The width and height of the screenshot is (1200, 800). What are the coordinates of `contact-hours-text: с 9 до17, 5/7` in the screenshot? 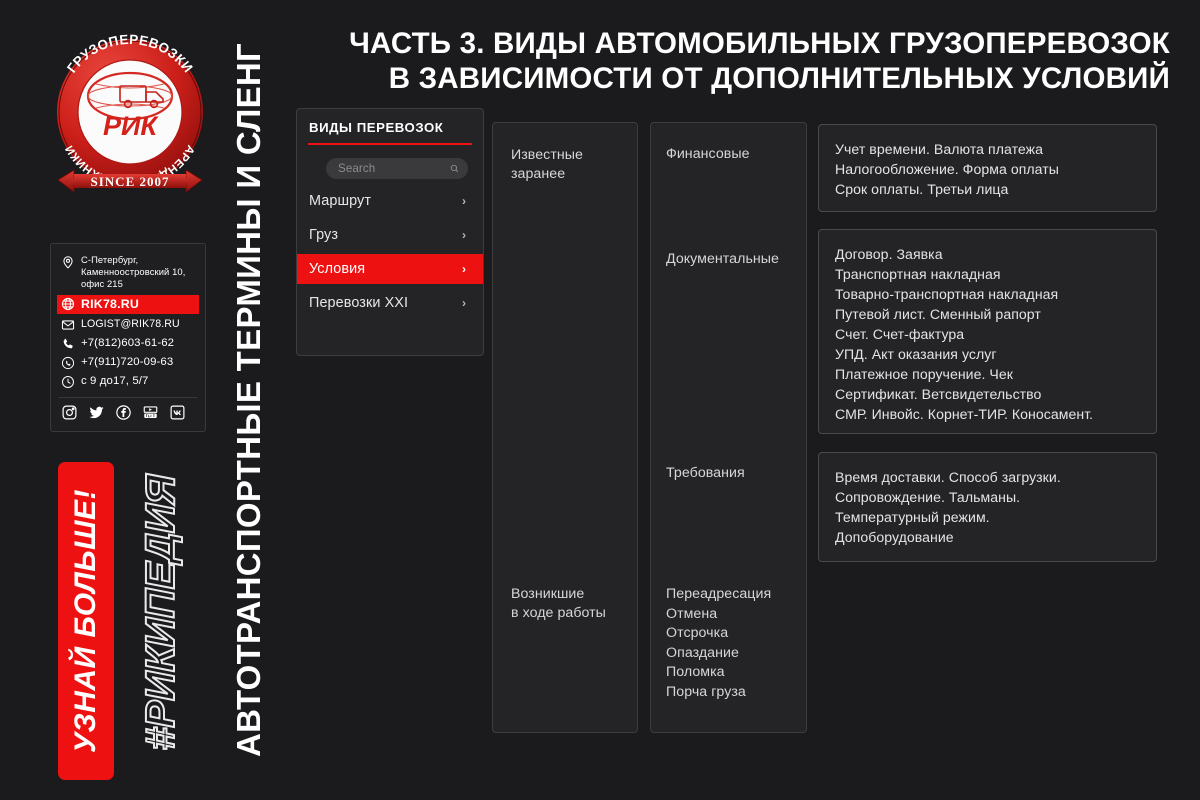 It's located at (115, 381).